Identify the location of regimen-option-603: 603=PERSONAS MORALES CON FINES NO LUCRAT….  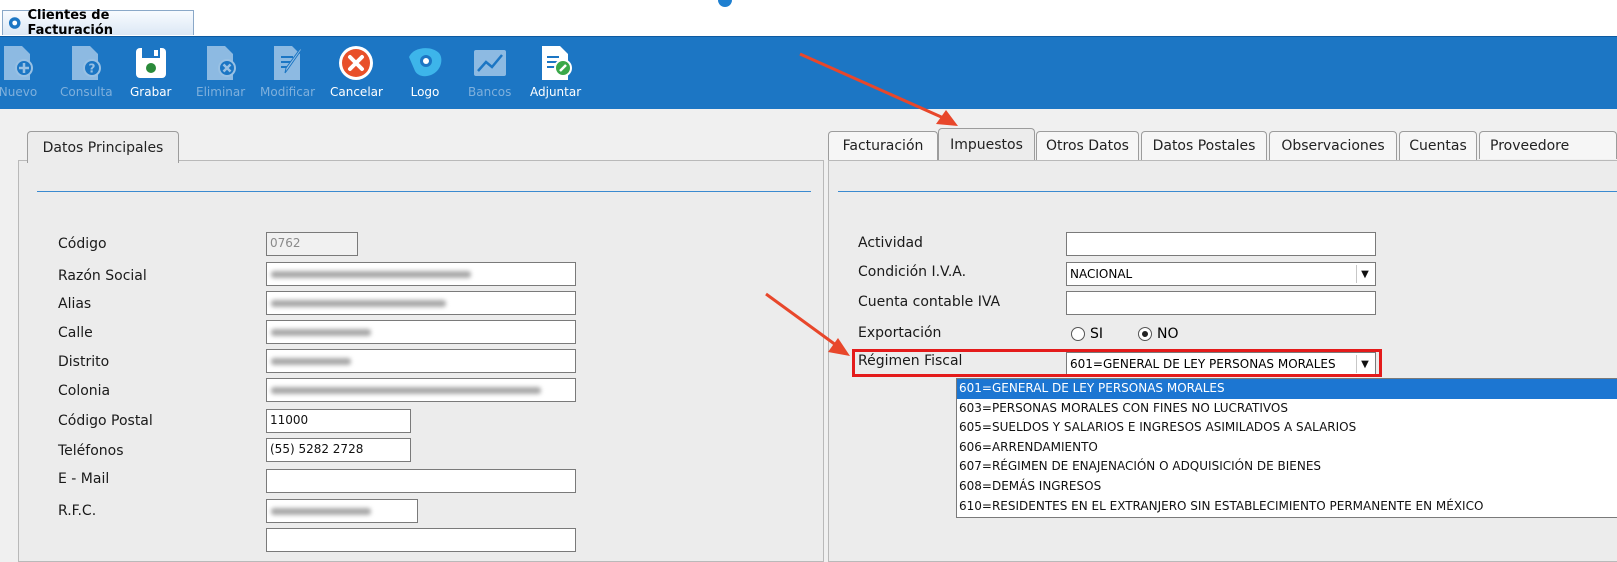
(1287, 409).